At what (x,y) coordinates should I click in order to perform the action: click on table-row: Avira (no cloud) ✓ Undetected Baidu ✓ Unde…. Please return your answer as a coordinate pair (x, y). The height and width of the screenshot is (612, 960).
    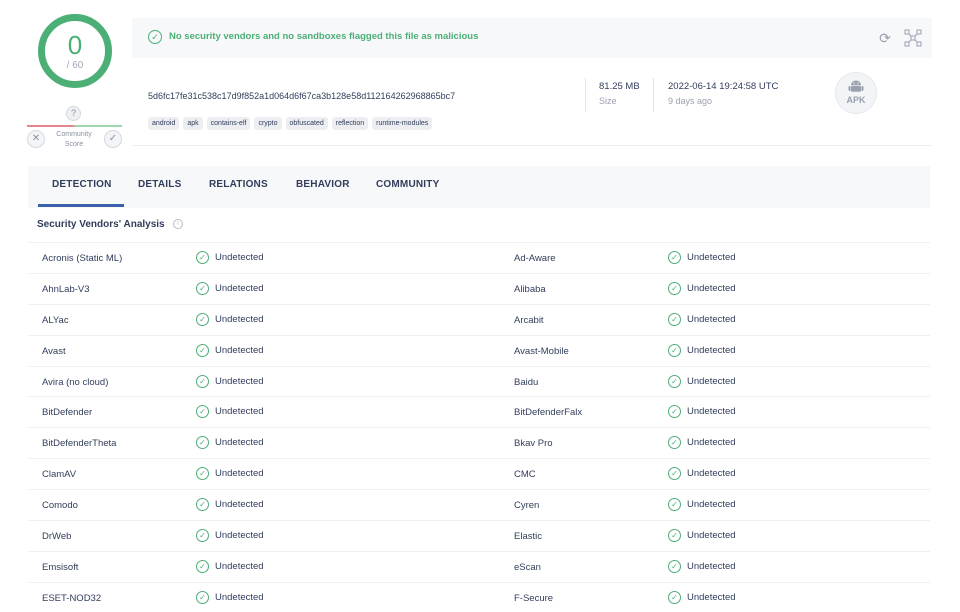
    Looking at the image, I should click on (479, 381).